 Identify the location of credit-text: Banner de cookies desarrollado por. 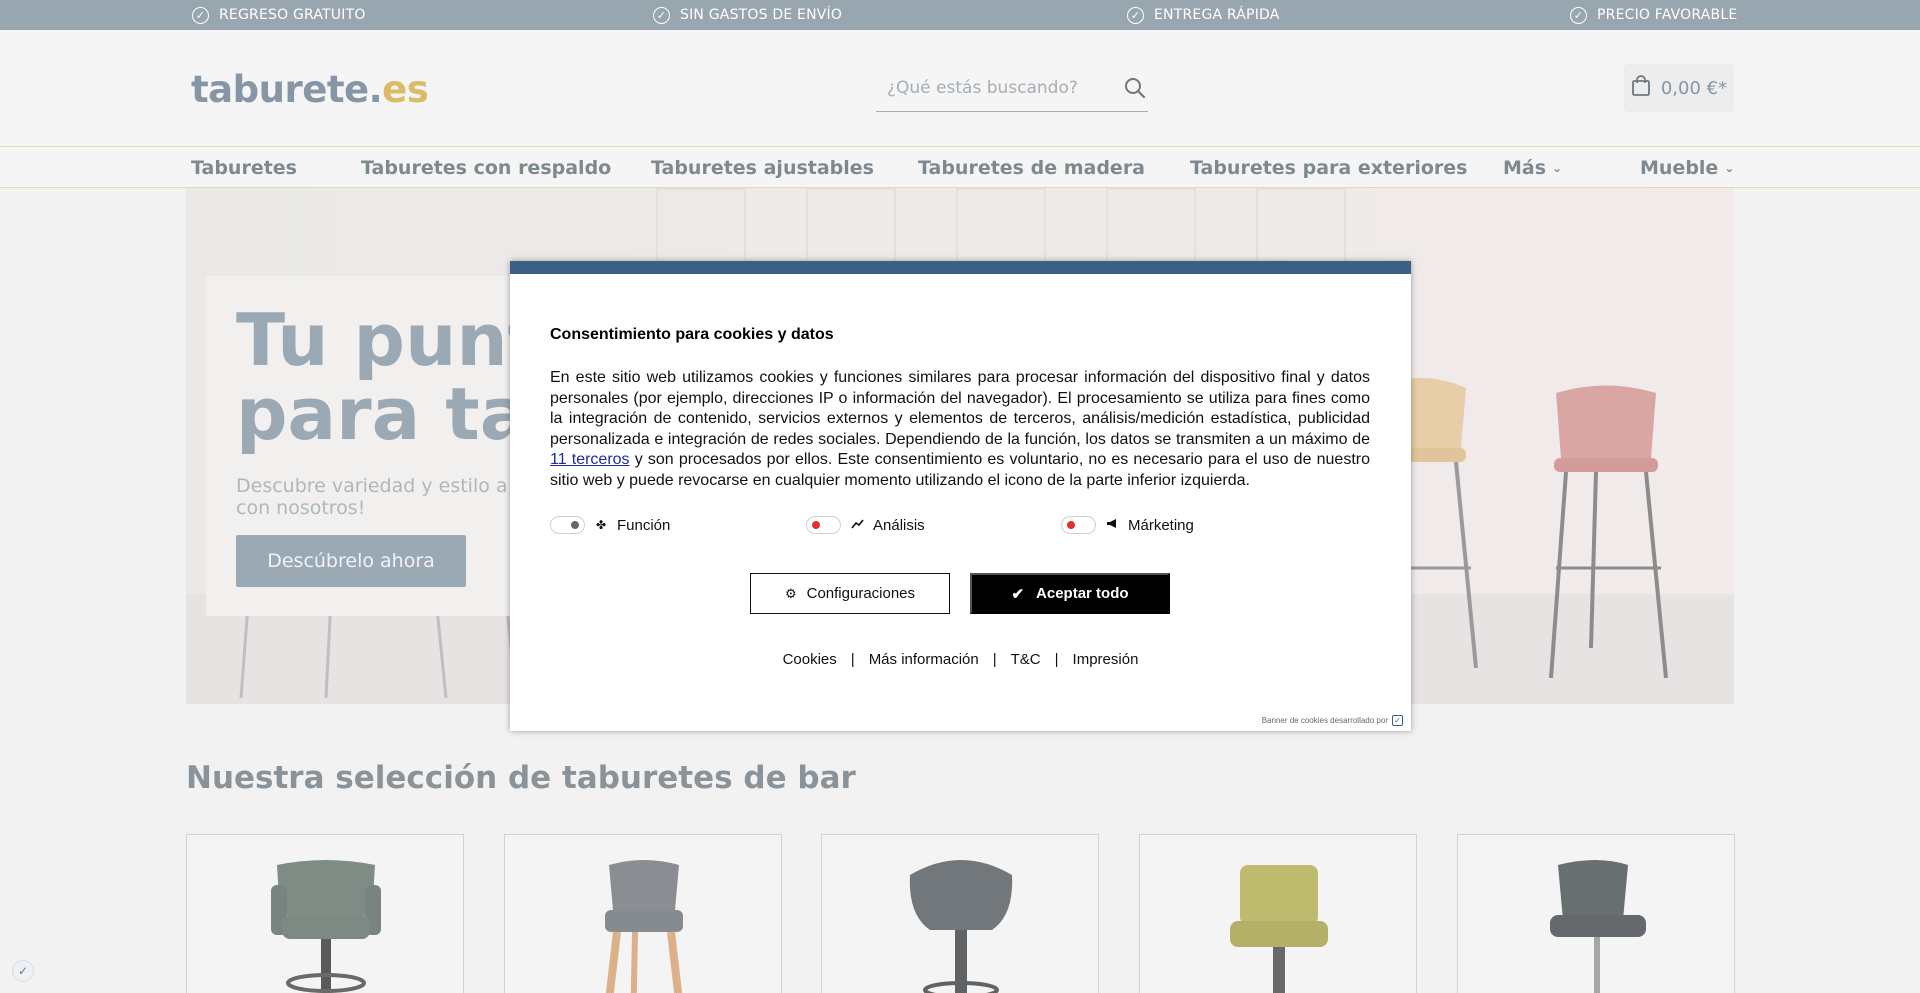
(1324, 720).